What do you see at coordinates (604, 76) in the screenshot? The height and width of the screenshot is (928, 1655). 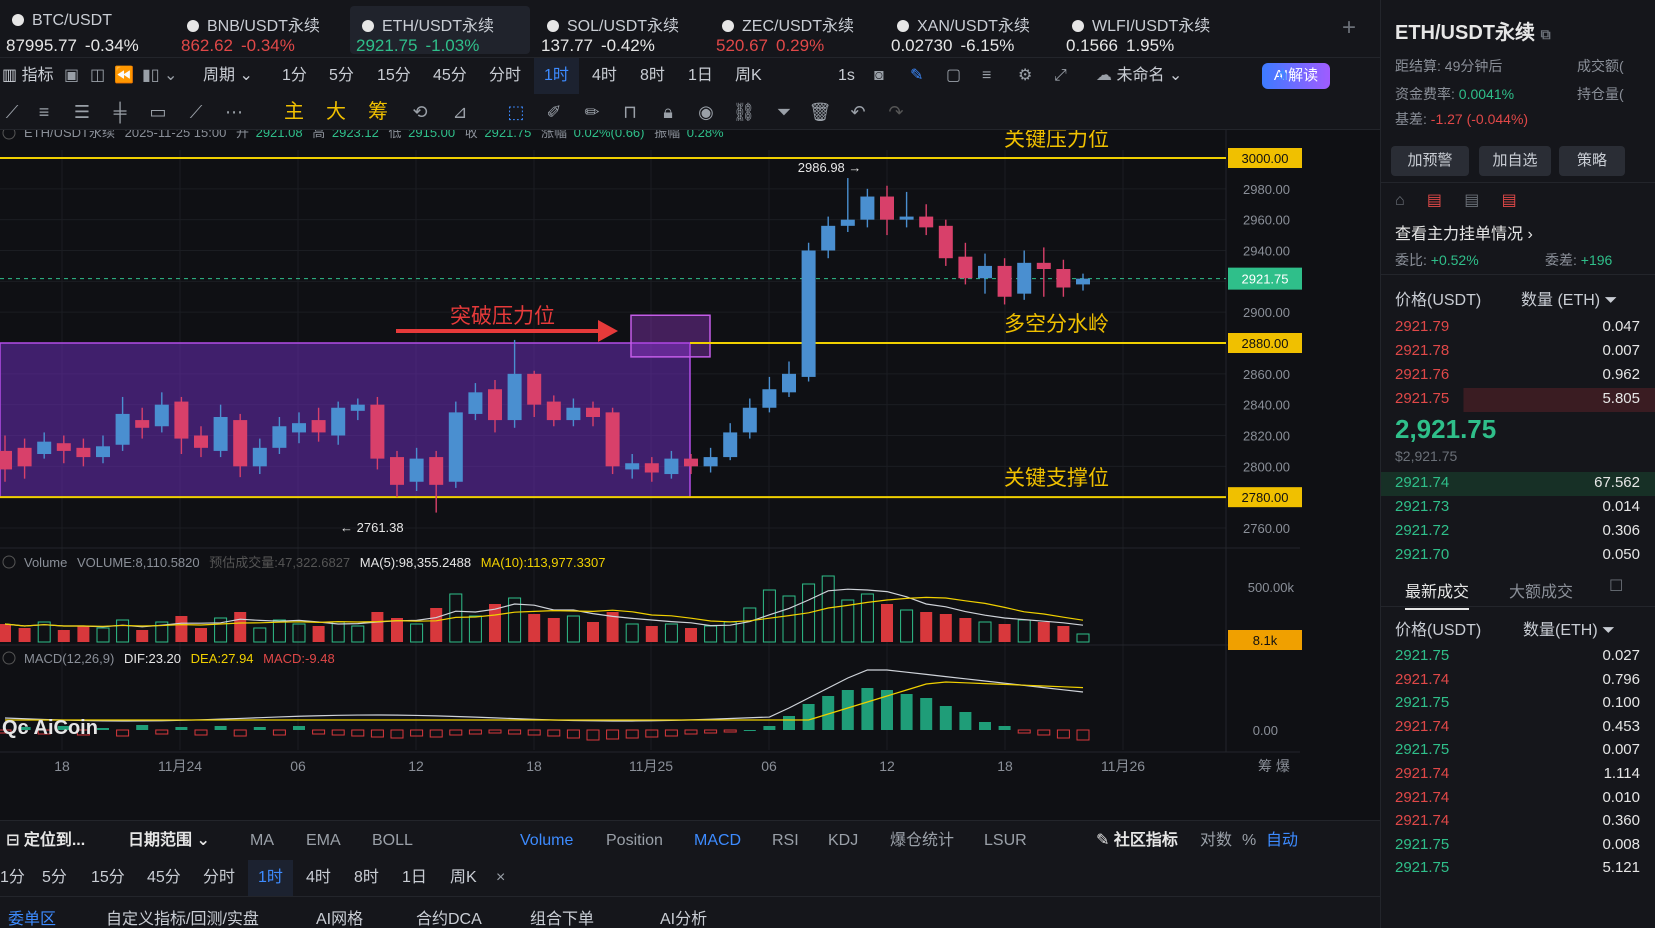 I see `interval-4h: 4时` at bounding box center [604, 76].